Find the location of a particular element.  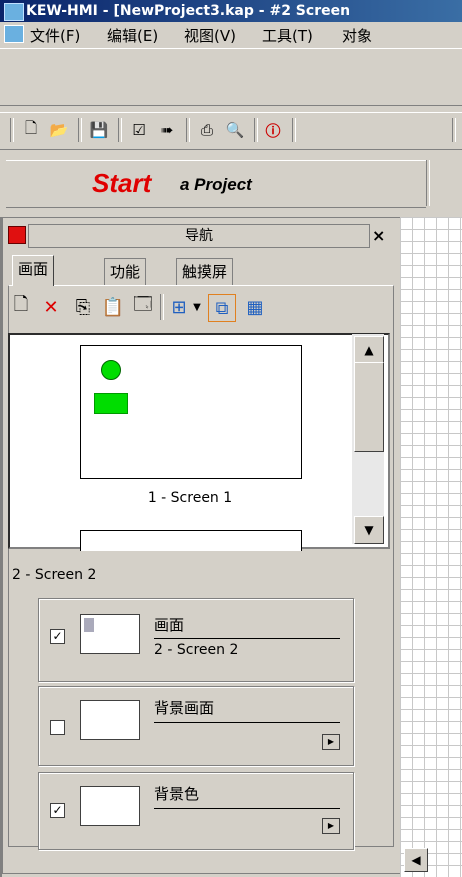

print-icon: ⎙ is located at coordinates (207, 130).